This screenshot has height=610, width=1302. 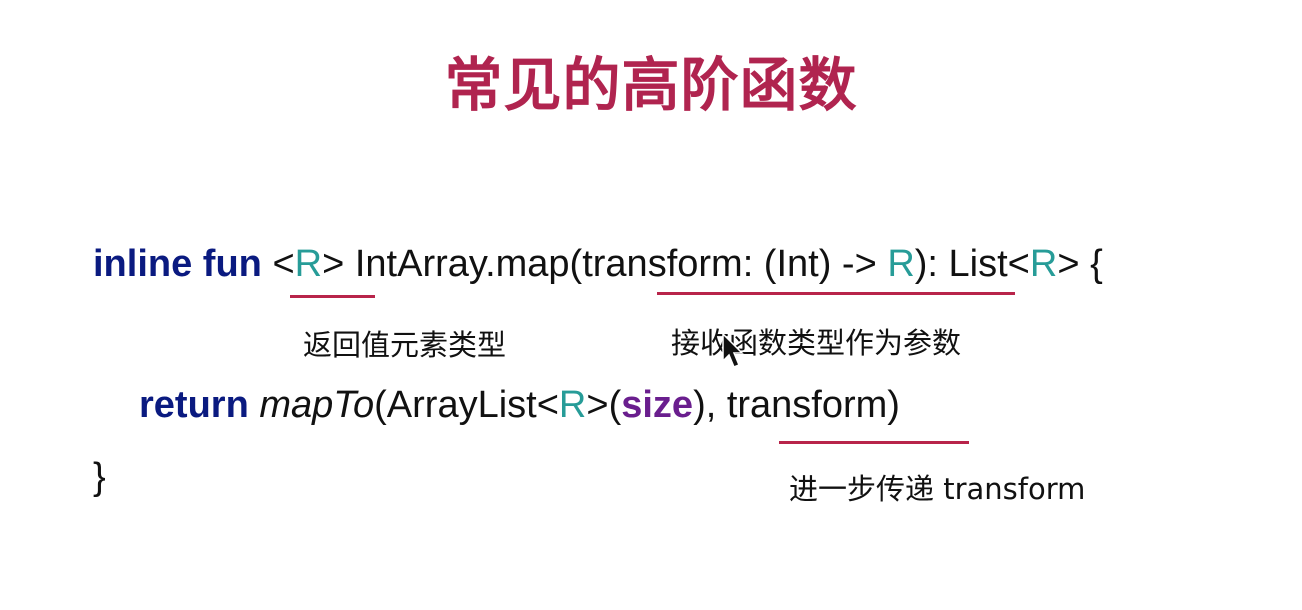 What do you see at coordinates (796, 405) in the screenshot?
I see `transform-arg: ), transform)` at bounding box center [796, 405].